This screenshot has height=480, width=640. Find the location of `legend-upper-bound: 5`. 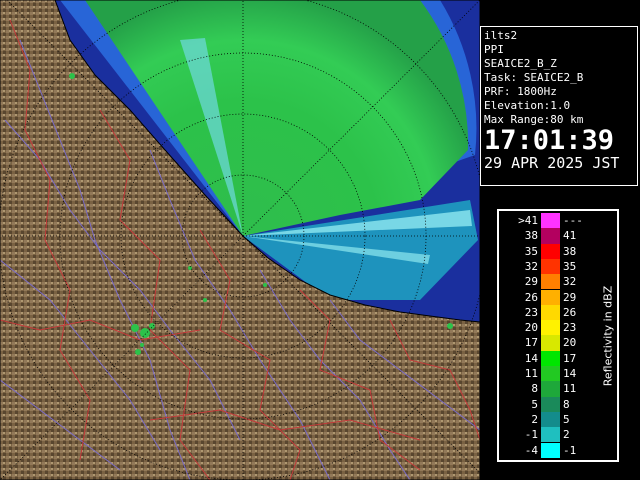

legend-upper-bound: 5 is located at coordinates (566, 419).